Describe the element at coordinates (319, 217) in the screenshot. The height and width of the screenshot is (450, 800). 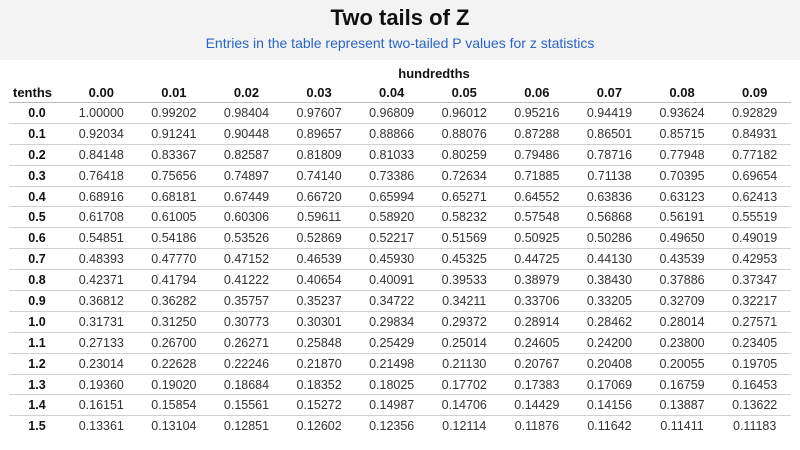
I see `table-cell: 0.59611` at that location.